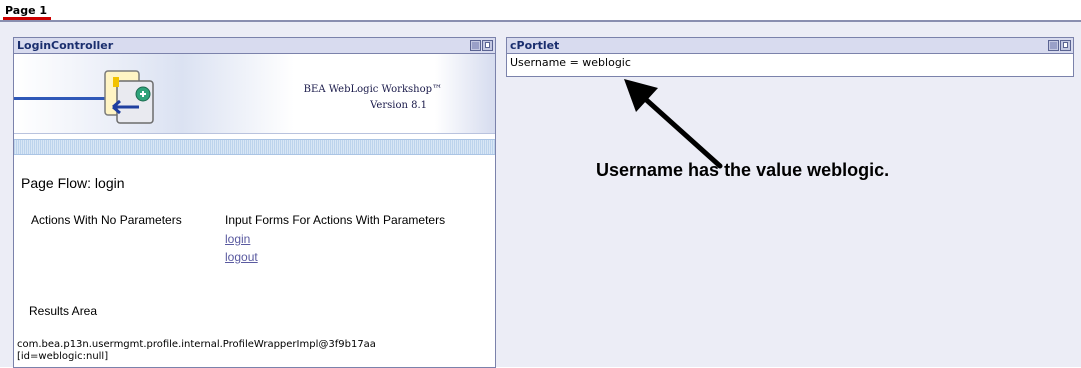  Describe the element at coordinates (63, 311) in the screenshot. I see `results-area-label: Results Area` at that location.